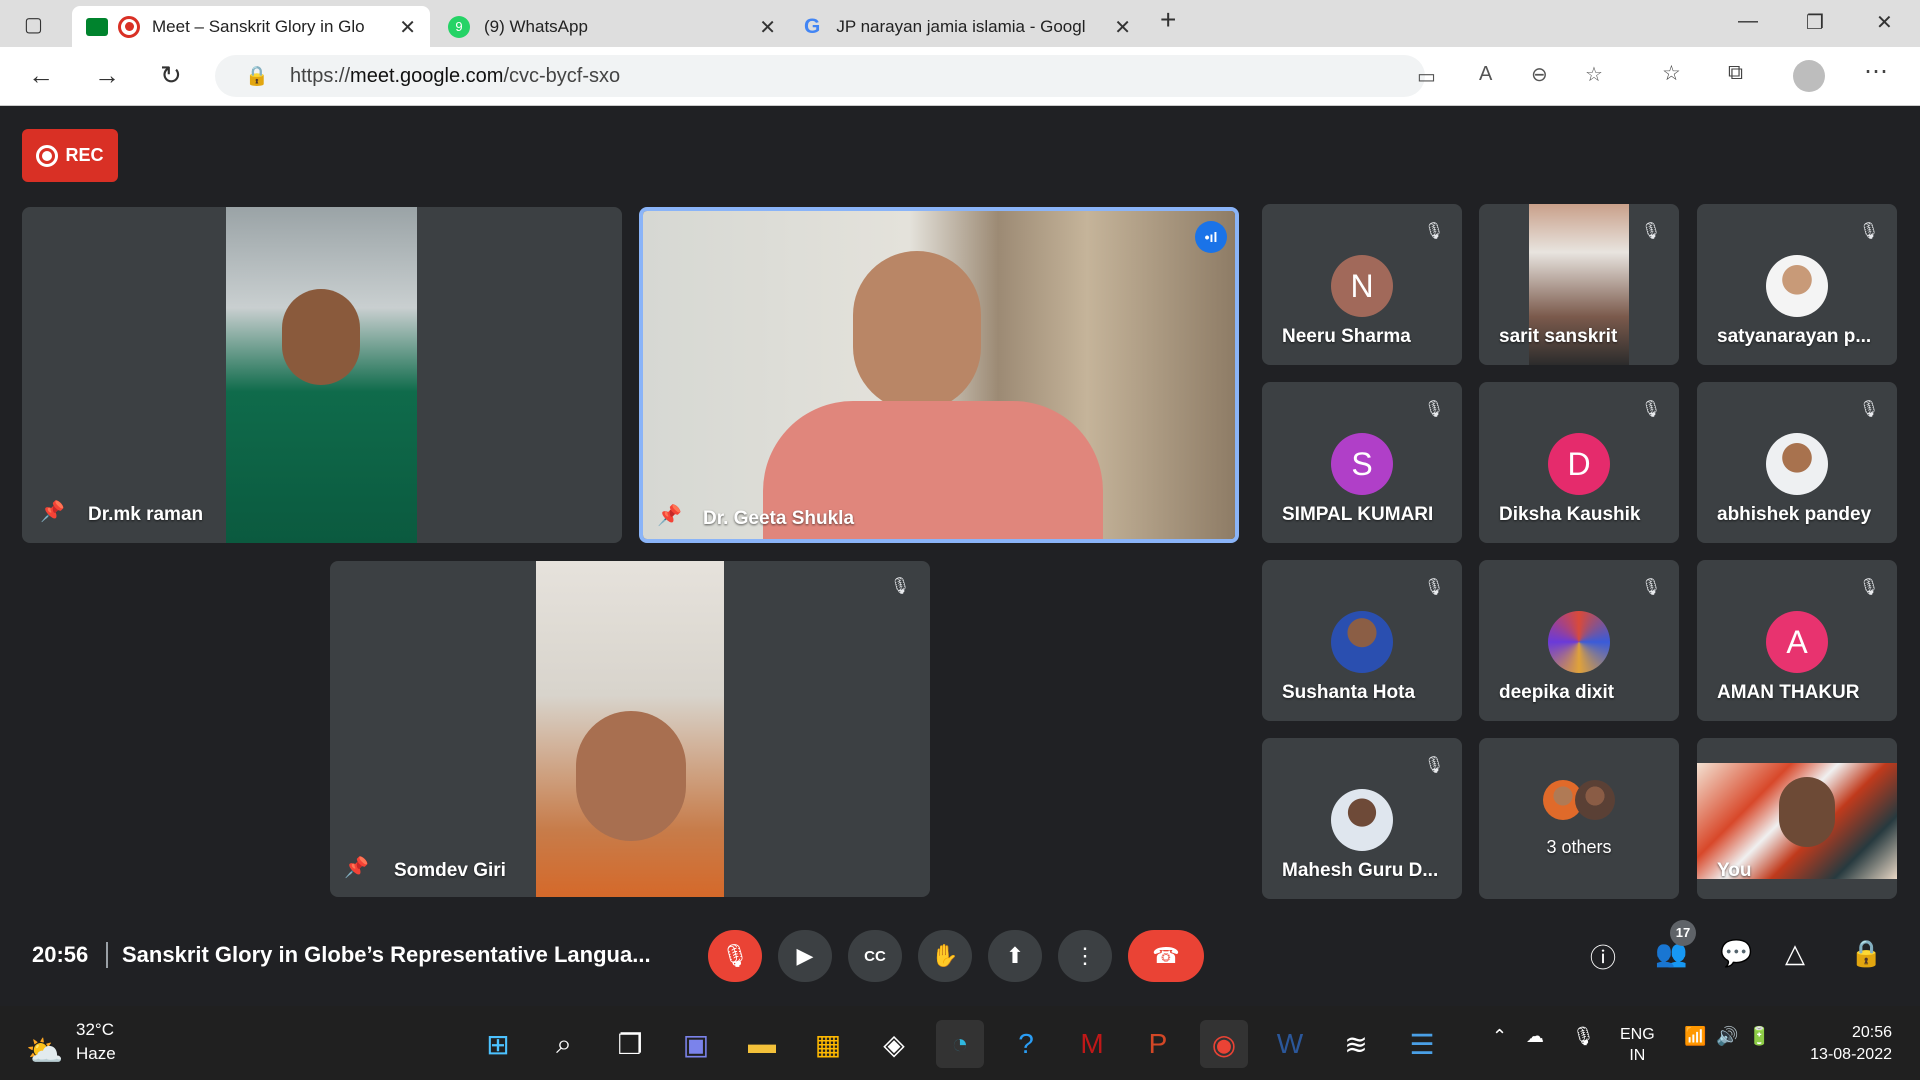  Describe the element at coordinates (107, 75) in the screenshot. I see `forward-icon: →` at that location.